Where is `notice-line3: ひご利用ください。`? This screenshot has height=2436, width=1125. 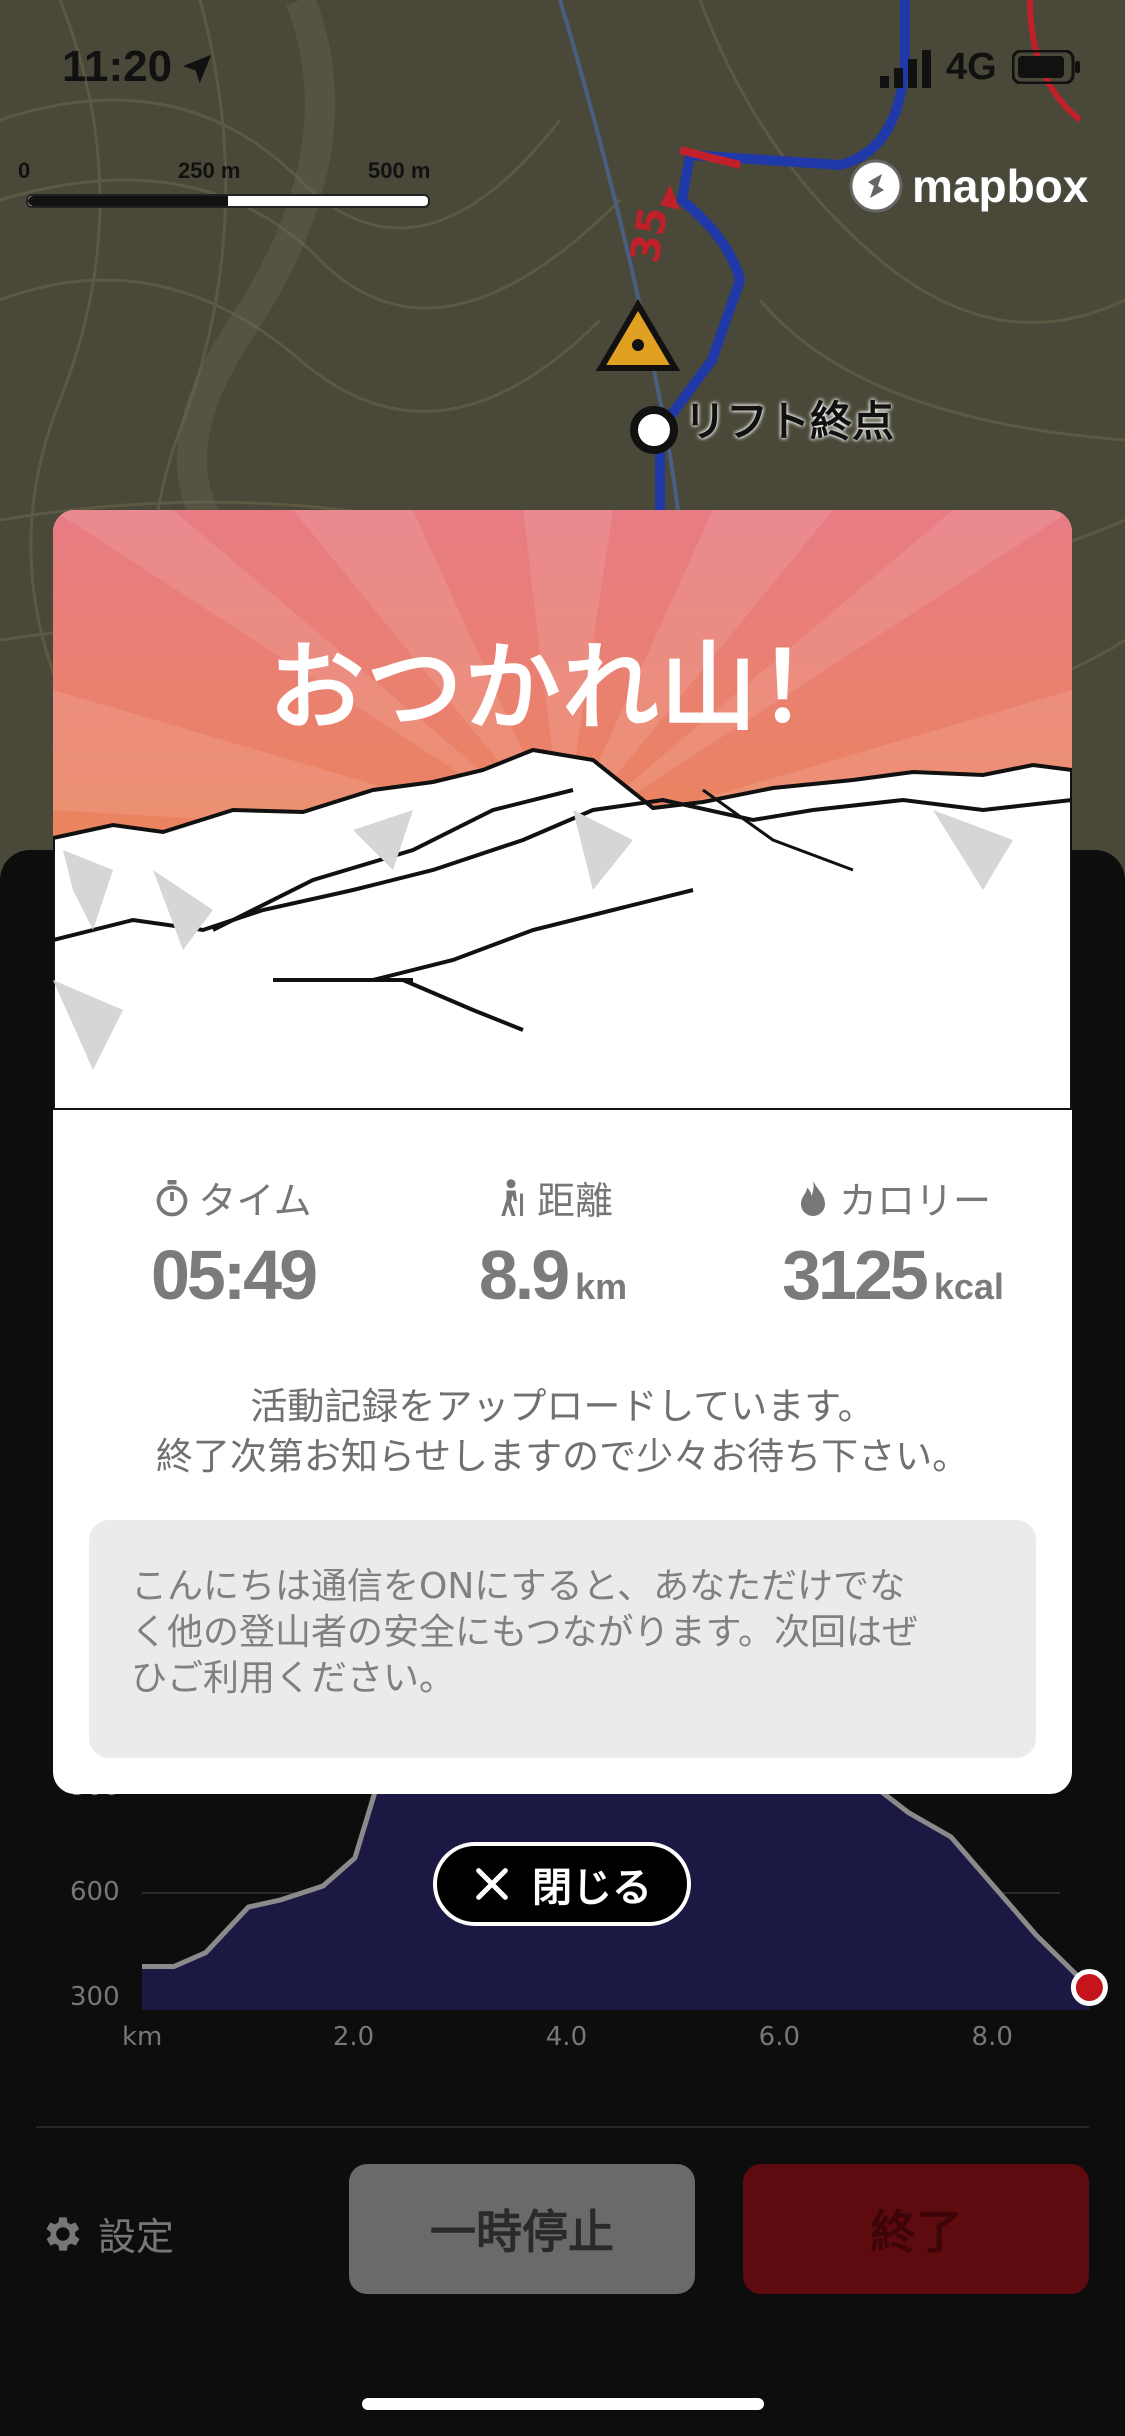
notice-line3: ひご利用ください。 is located at coordinates (293, 1678).